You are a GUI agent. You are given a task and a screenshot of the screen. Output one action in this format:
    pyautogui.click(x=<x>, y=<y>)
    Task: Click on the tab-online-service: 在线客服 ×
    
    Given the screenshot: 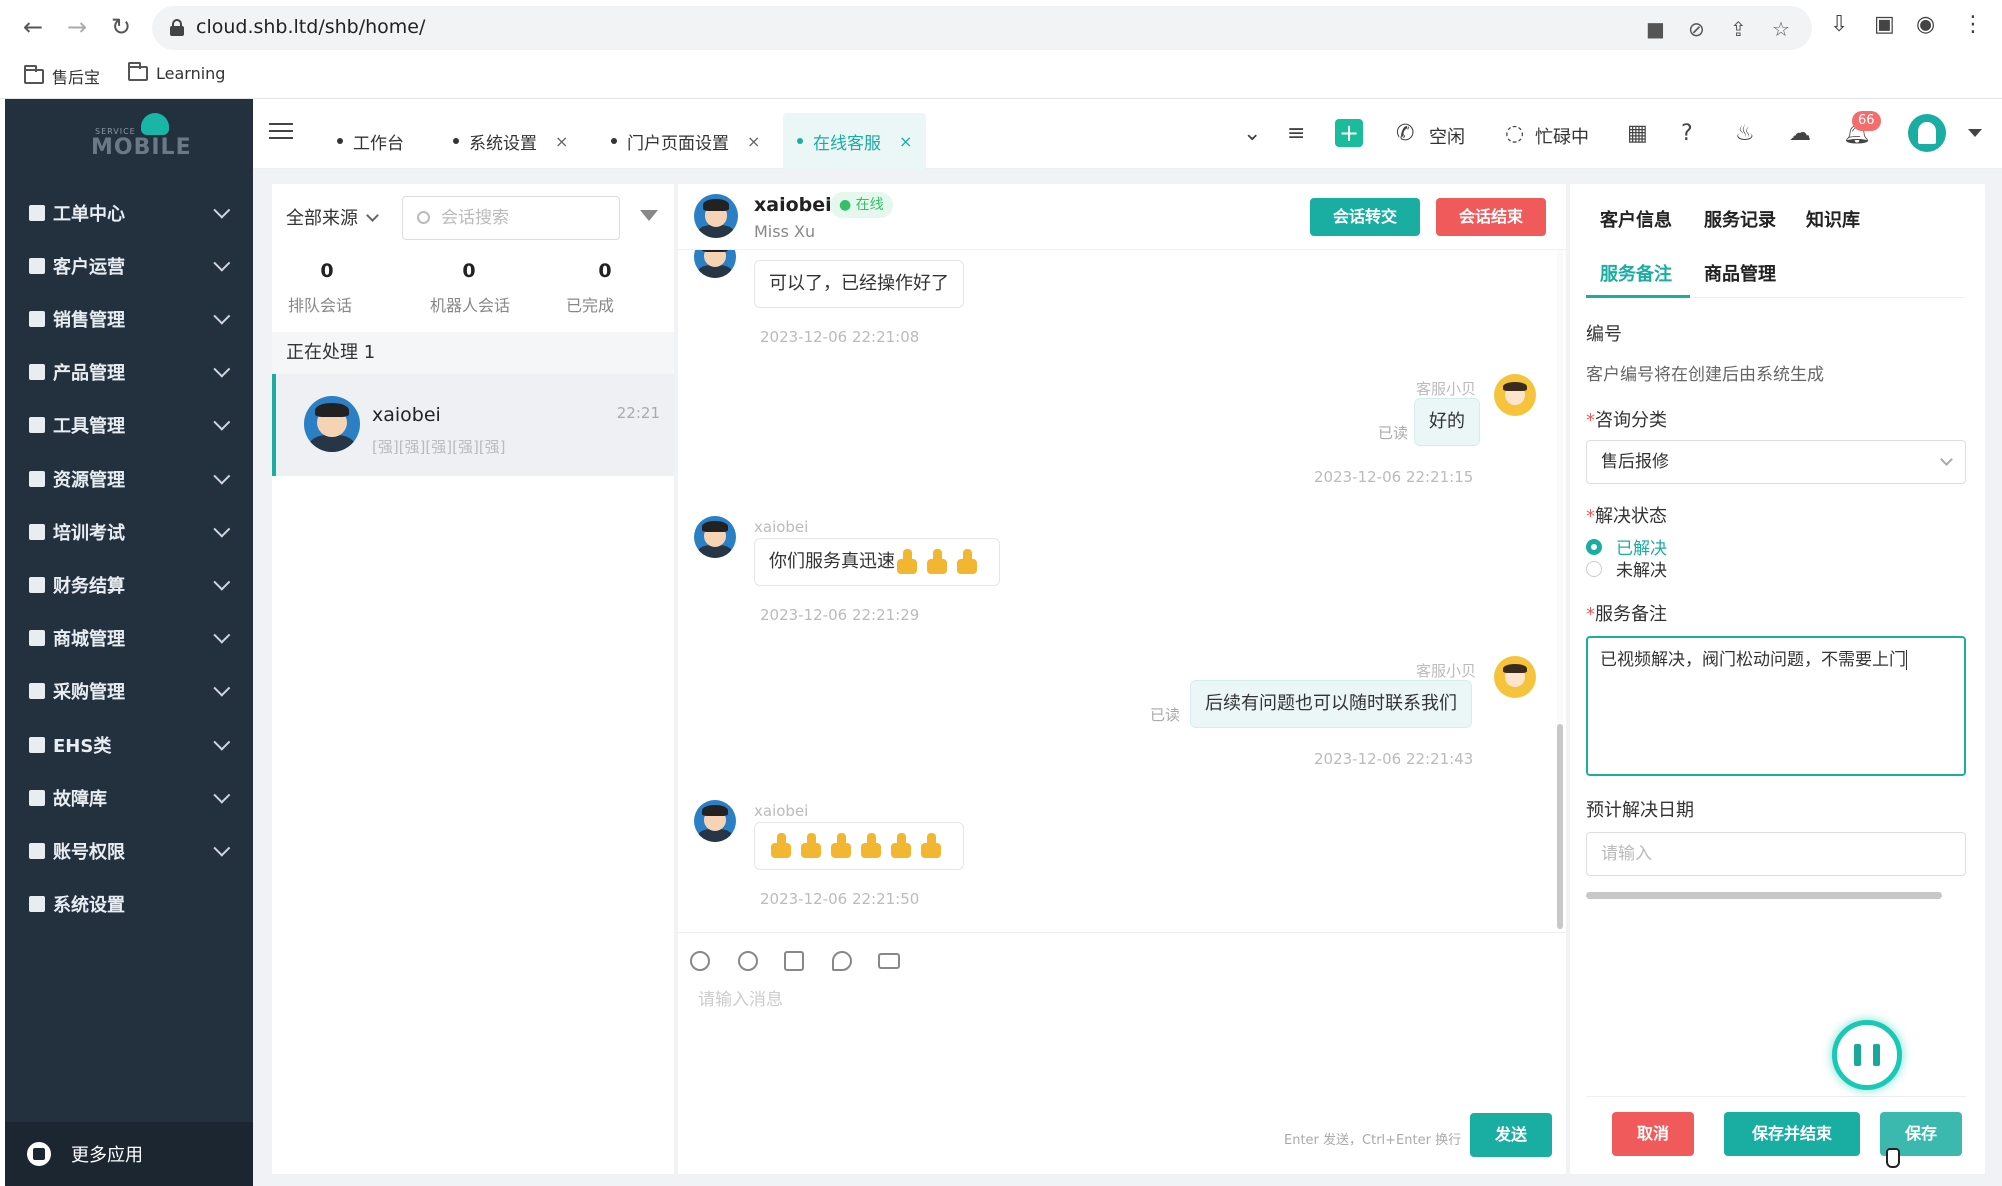 What is the action you would take?
    pyautogui.click(x=855, y=141)
    